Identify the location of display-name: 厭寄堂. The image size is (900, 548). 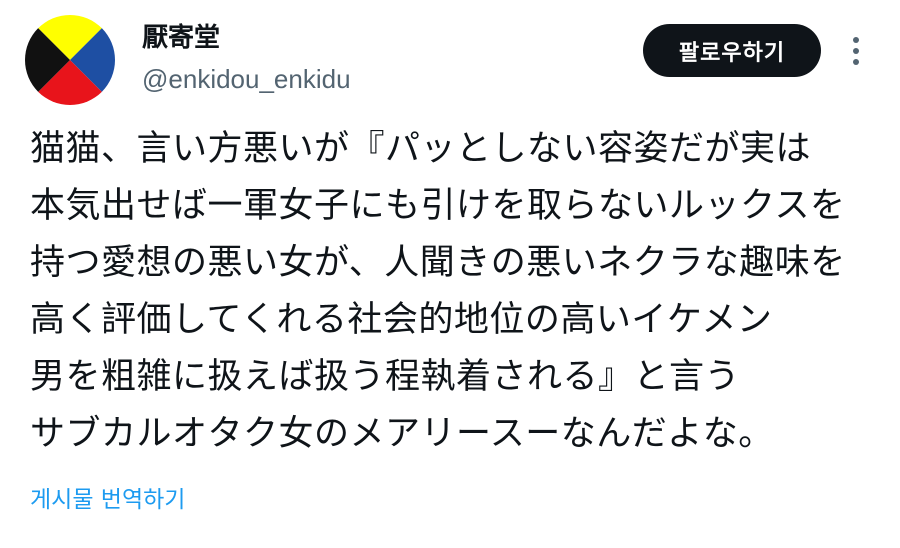
(181, 38).